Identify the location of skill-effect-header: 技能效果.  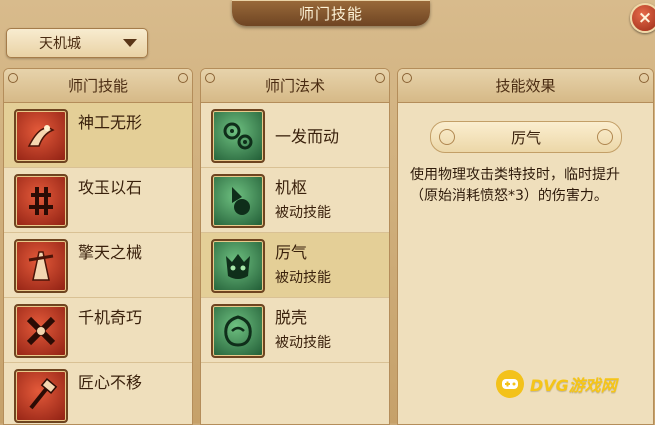
(525, 86).